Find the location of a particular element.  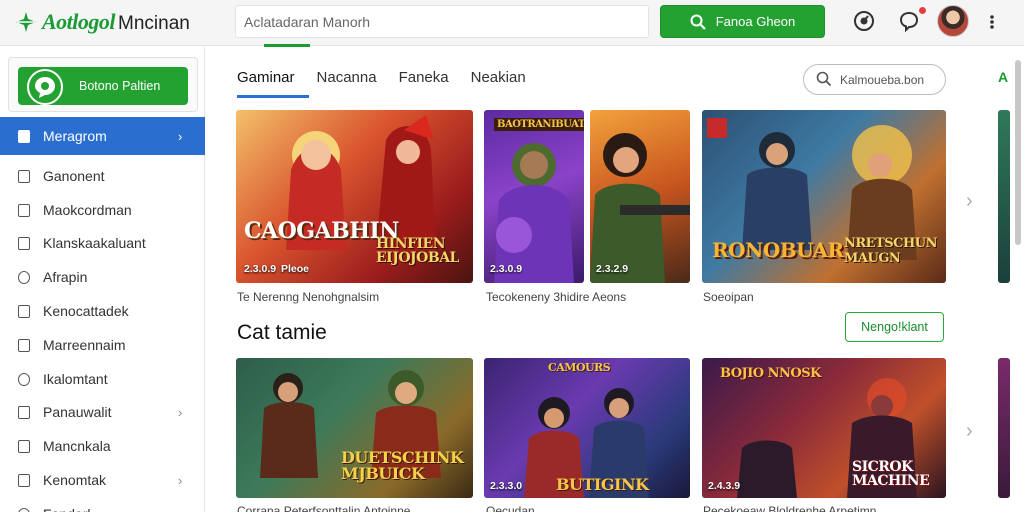

sidebar-item: Ikalomtant is located at coordinates (102, 379).